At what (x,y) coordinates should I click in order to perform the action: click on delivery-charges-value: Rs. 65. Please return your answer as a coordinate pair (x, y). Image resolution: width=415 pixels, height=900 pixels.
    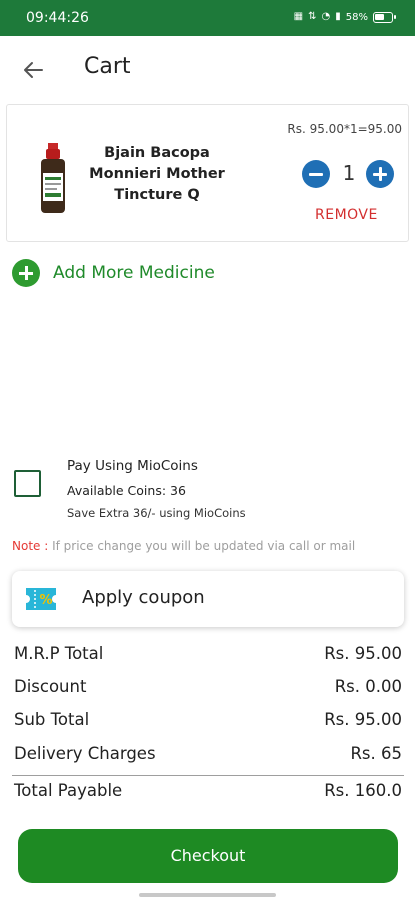
    Looking at the image, I should click on (376, 753).